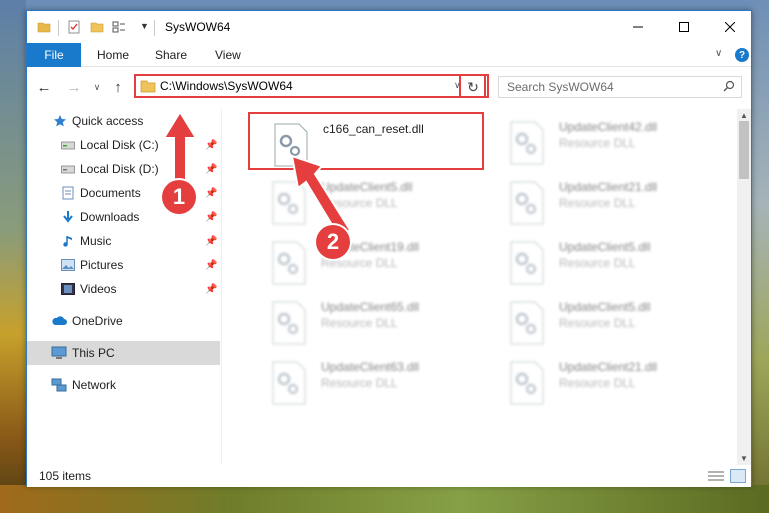  Describe the element at coordinates (370, 307) in the screenshot. I see `file-name: UpdateClient65.dll` at that location.